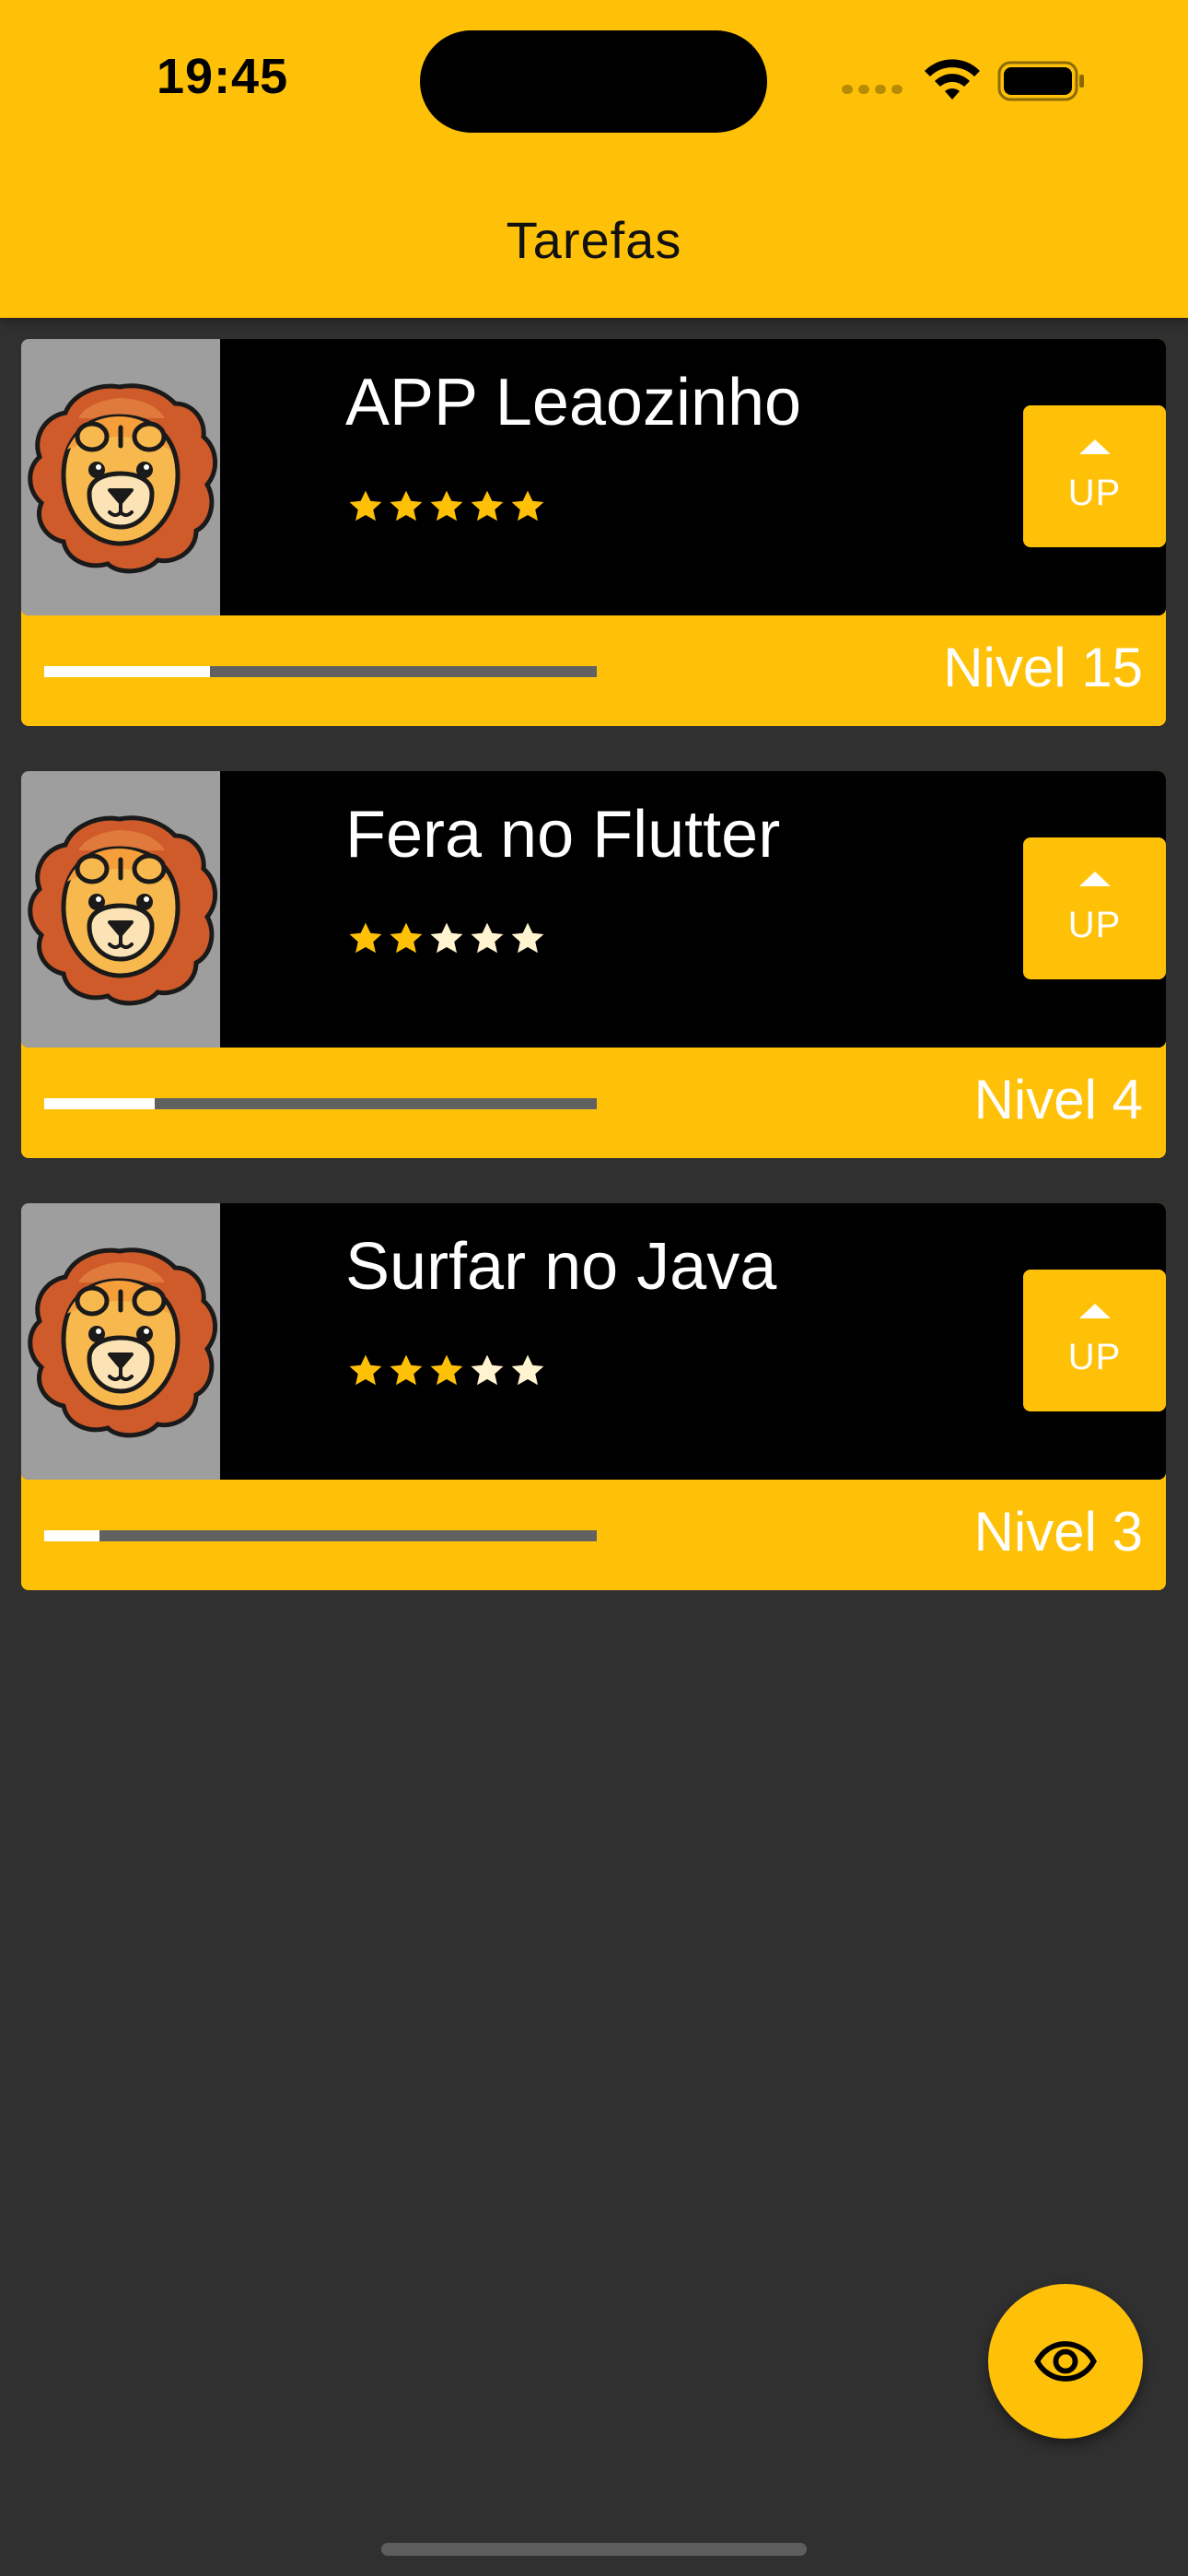 This screenshot has height=2576, width=1188. I want to click on eye-icon, so click(1065, 2361).